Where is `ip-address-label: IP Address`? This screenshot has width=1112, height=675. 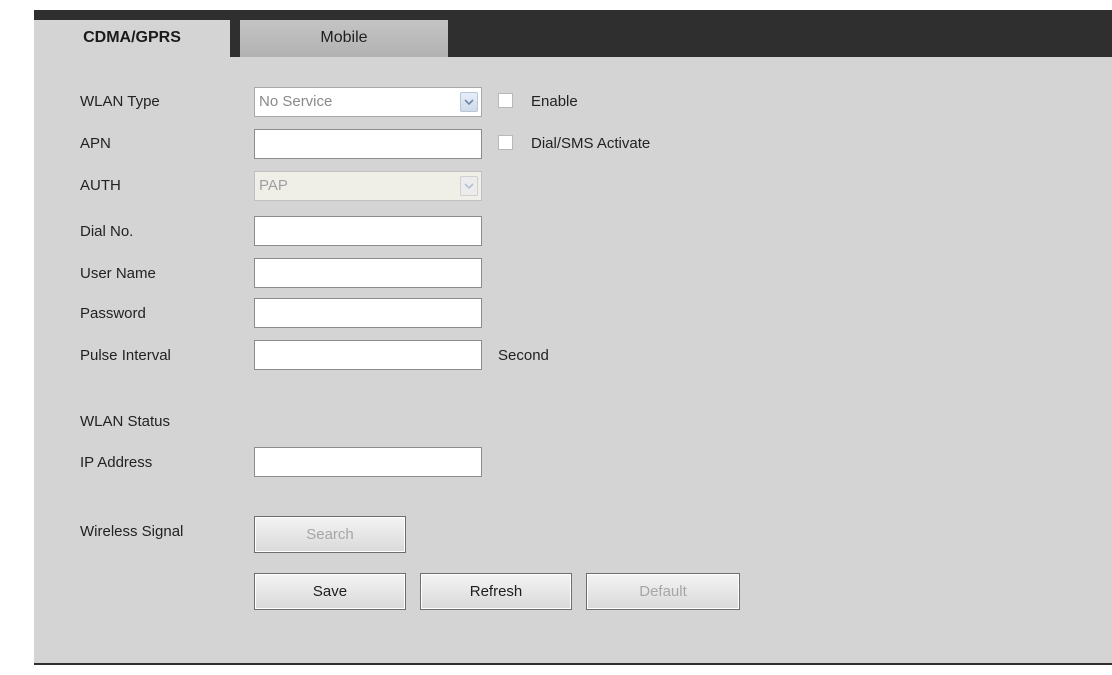 ip-address-label: IP Address is located at coordinates (116, 462).